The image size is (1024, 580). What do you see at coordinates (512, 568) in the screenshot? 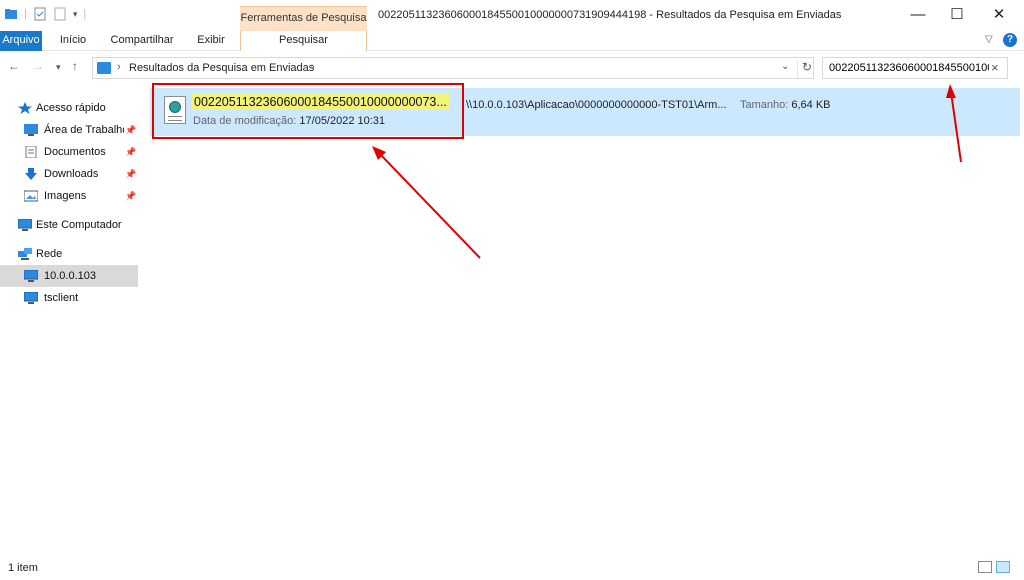
I see `status-bar: 1 item` at bounding box center [512, 568].